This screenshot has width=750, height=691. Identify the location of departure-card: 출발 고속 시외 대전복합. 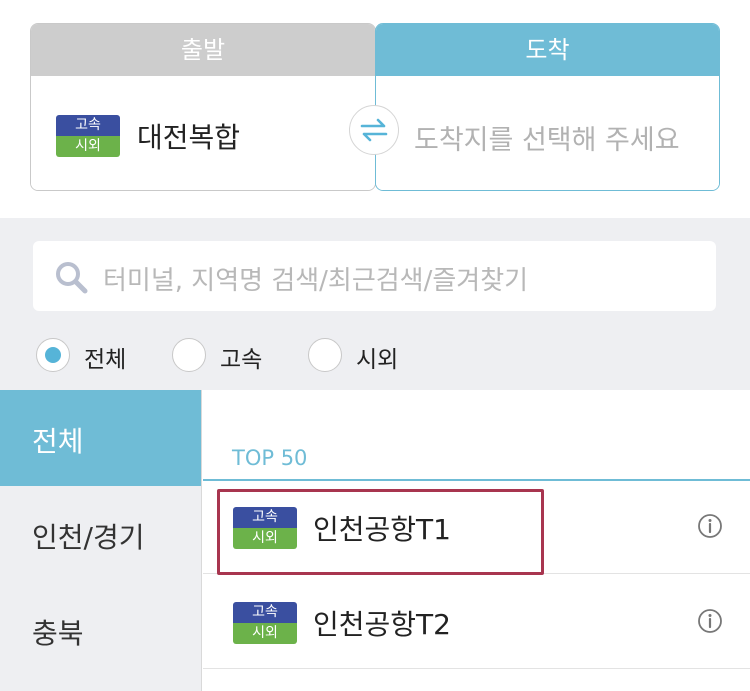
(203, 107).